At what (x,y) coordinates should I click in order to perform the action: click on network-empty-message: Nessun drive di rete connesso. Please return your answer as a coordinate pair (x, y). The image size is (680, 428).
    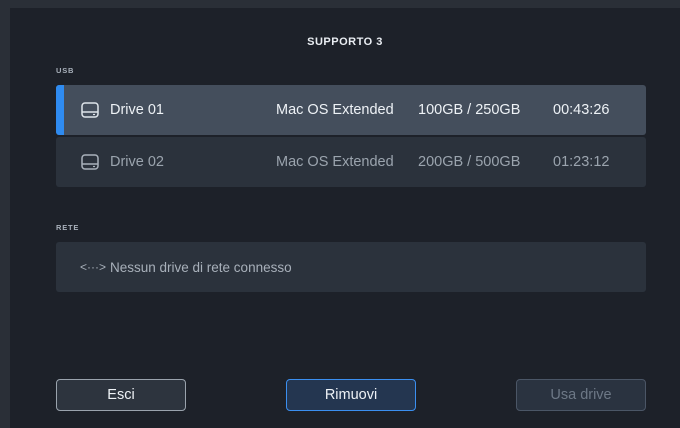
    Looking at the image, I should click on (201, 267).